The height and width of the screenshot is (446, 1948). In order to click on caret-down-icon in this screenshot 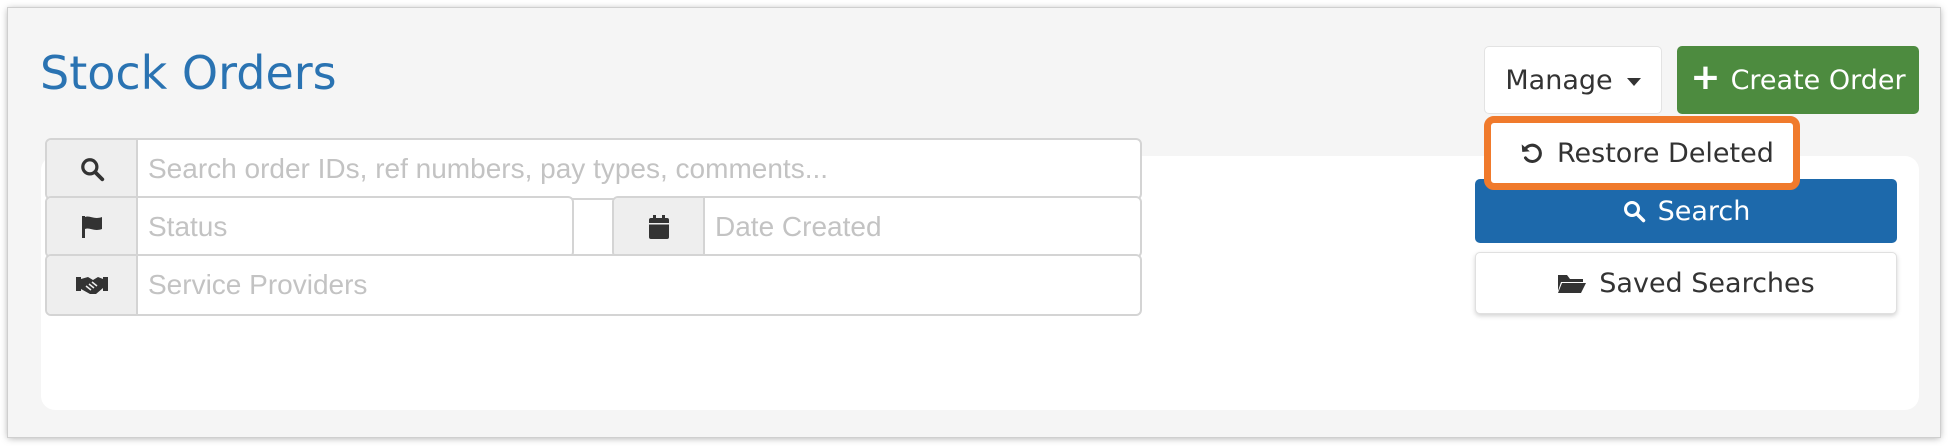, I will do `click(1633, 81)`.